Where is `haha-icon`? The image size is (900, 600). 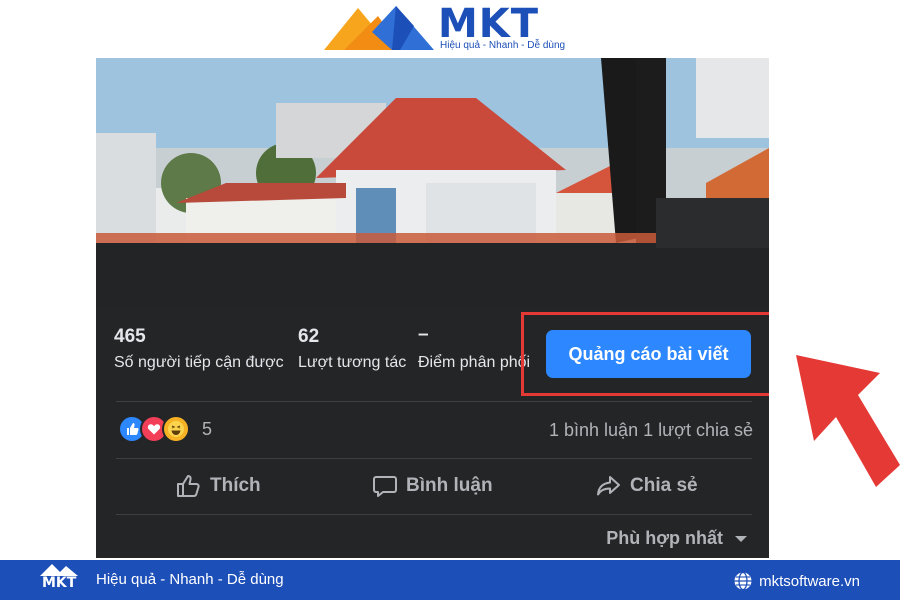
haha-icon is located at coordinates (176, 429).